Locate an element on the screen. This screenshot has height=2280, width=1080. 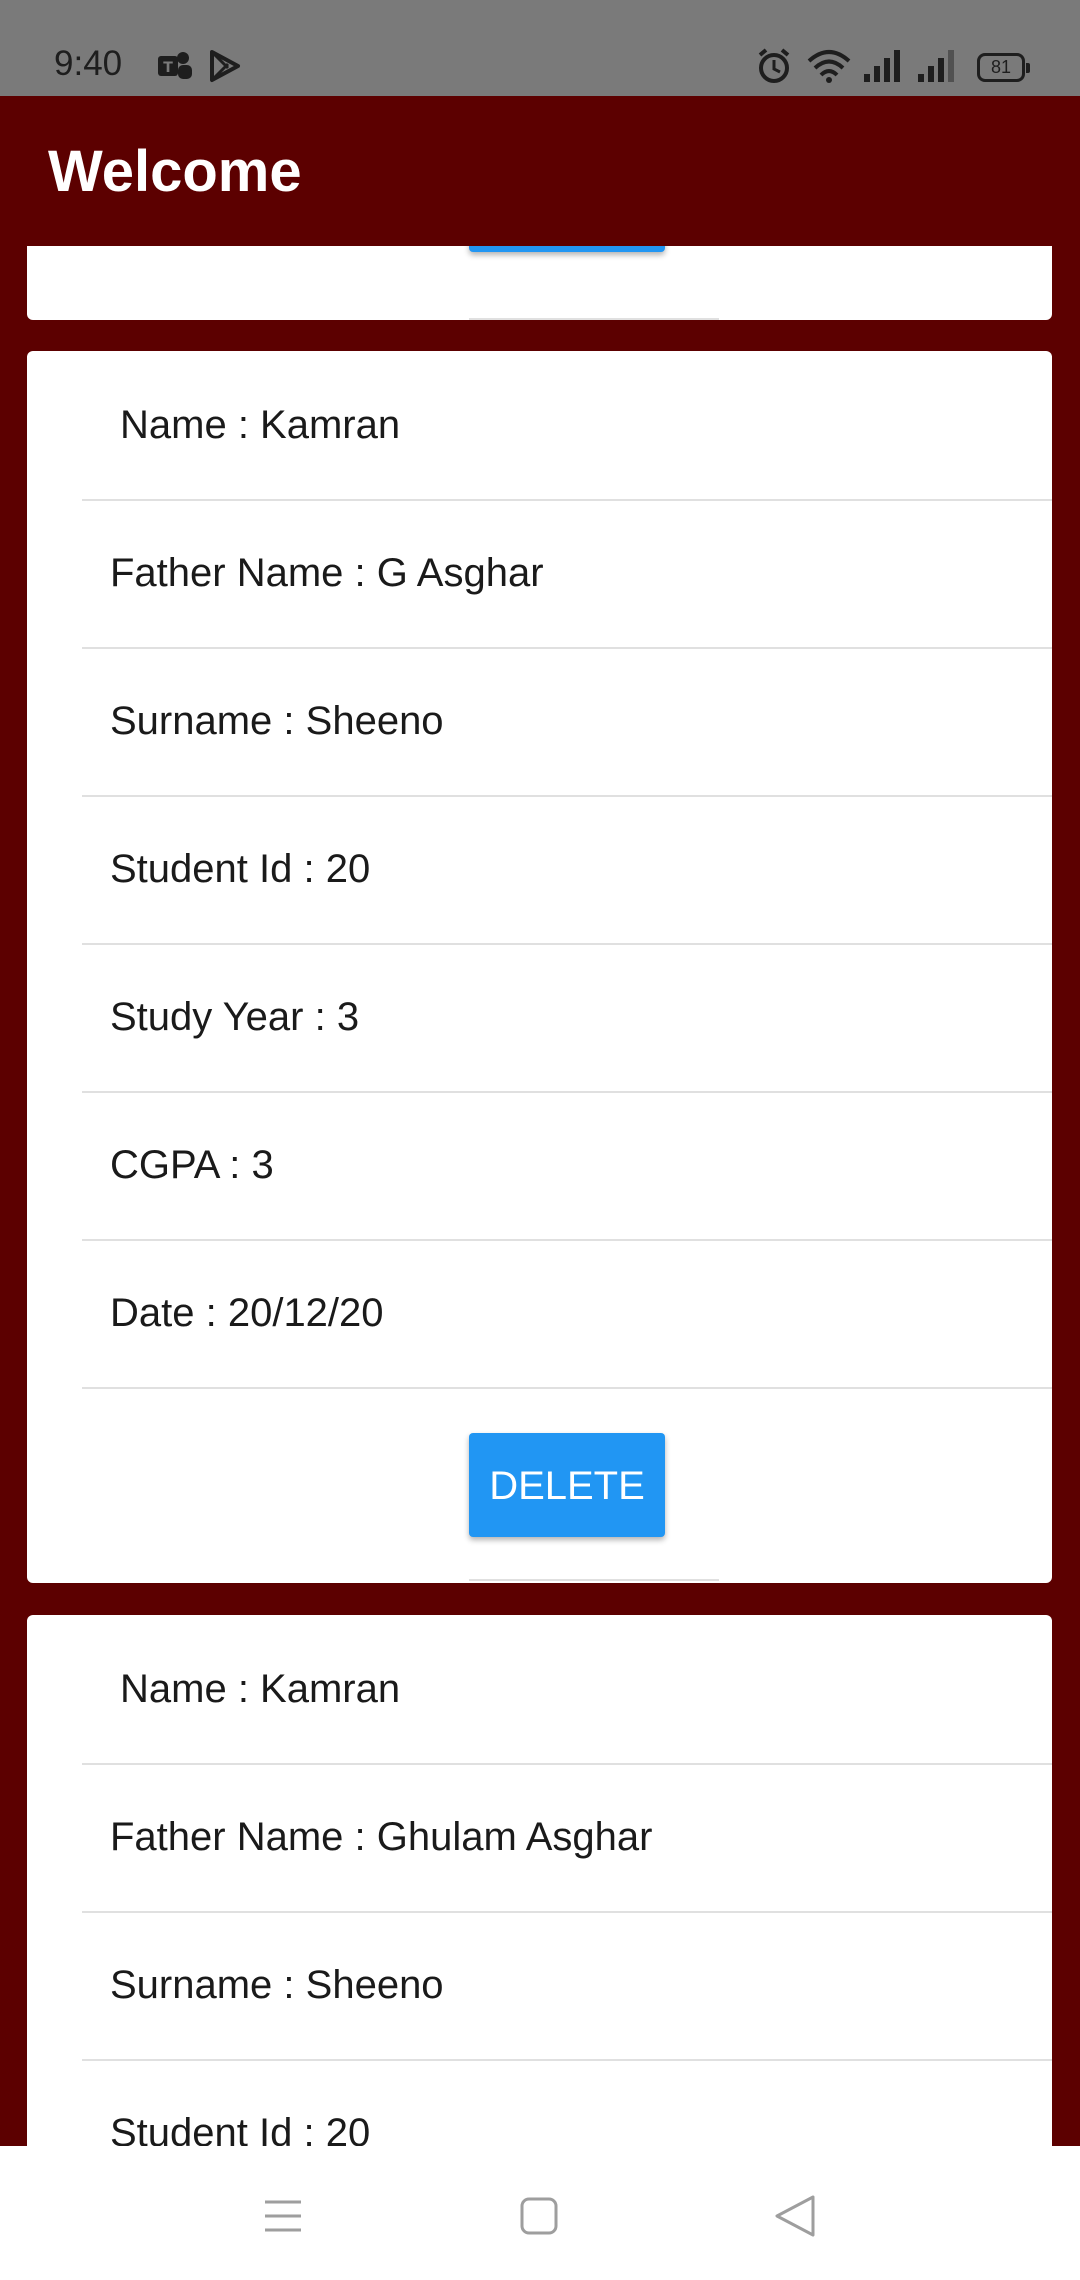
status-bar: 9:40 T 81 is located at coordinates (540, 48).